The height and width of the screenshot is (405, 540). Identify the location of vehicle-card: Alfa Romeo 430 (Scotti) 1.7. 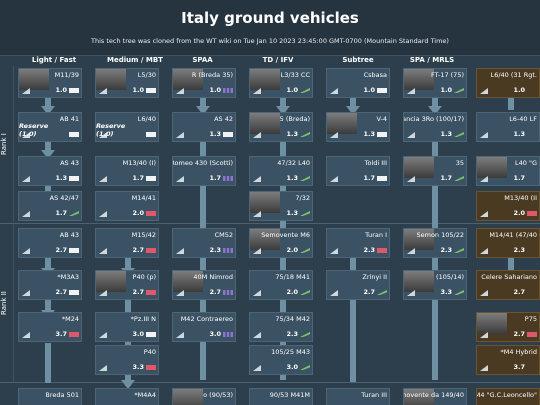
(204, 171).